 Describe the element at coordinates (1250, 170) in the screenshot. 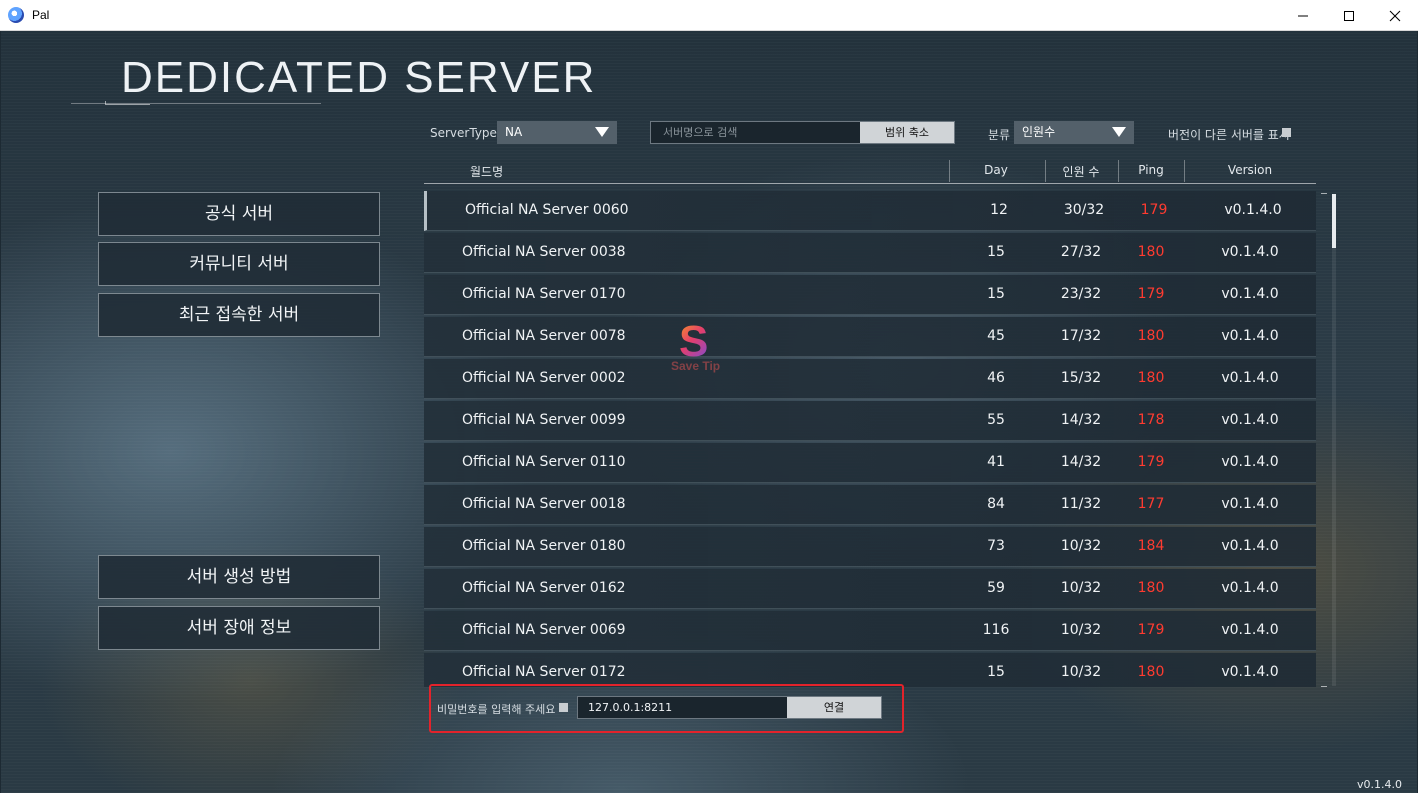

I see `column-version: Version` at that location.